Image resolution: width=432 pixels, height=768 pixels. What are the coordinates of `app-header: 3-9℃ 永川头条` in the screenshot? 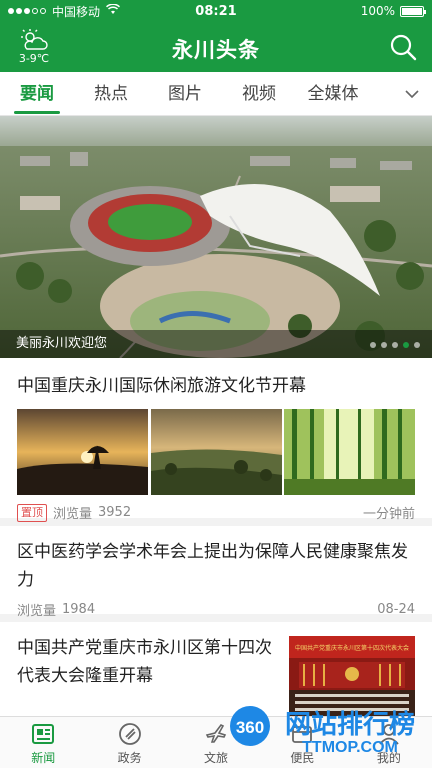 It's located at (216, 47).